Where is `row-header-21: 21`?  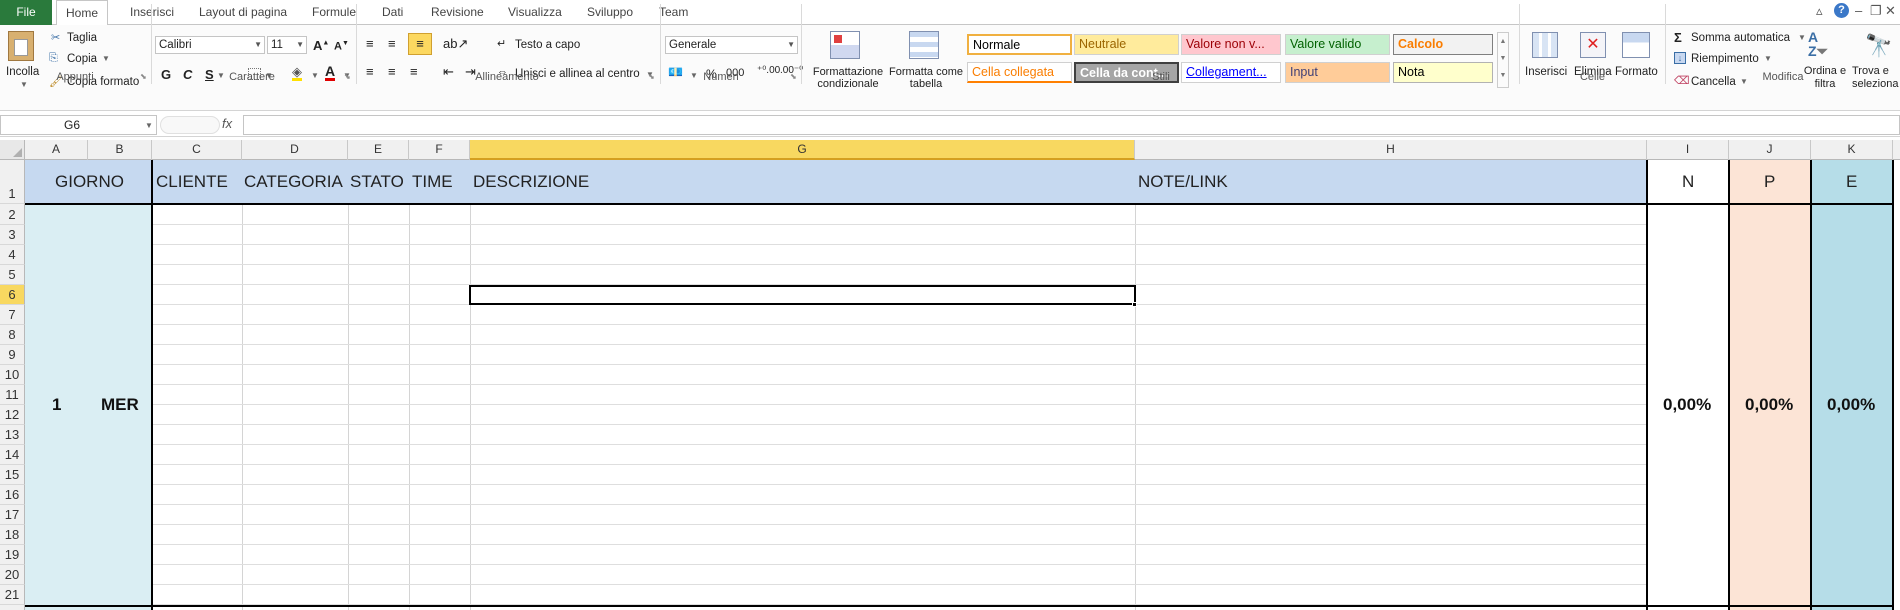 row-header-21: 21 is located at coordinates (12, 595).